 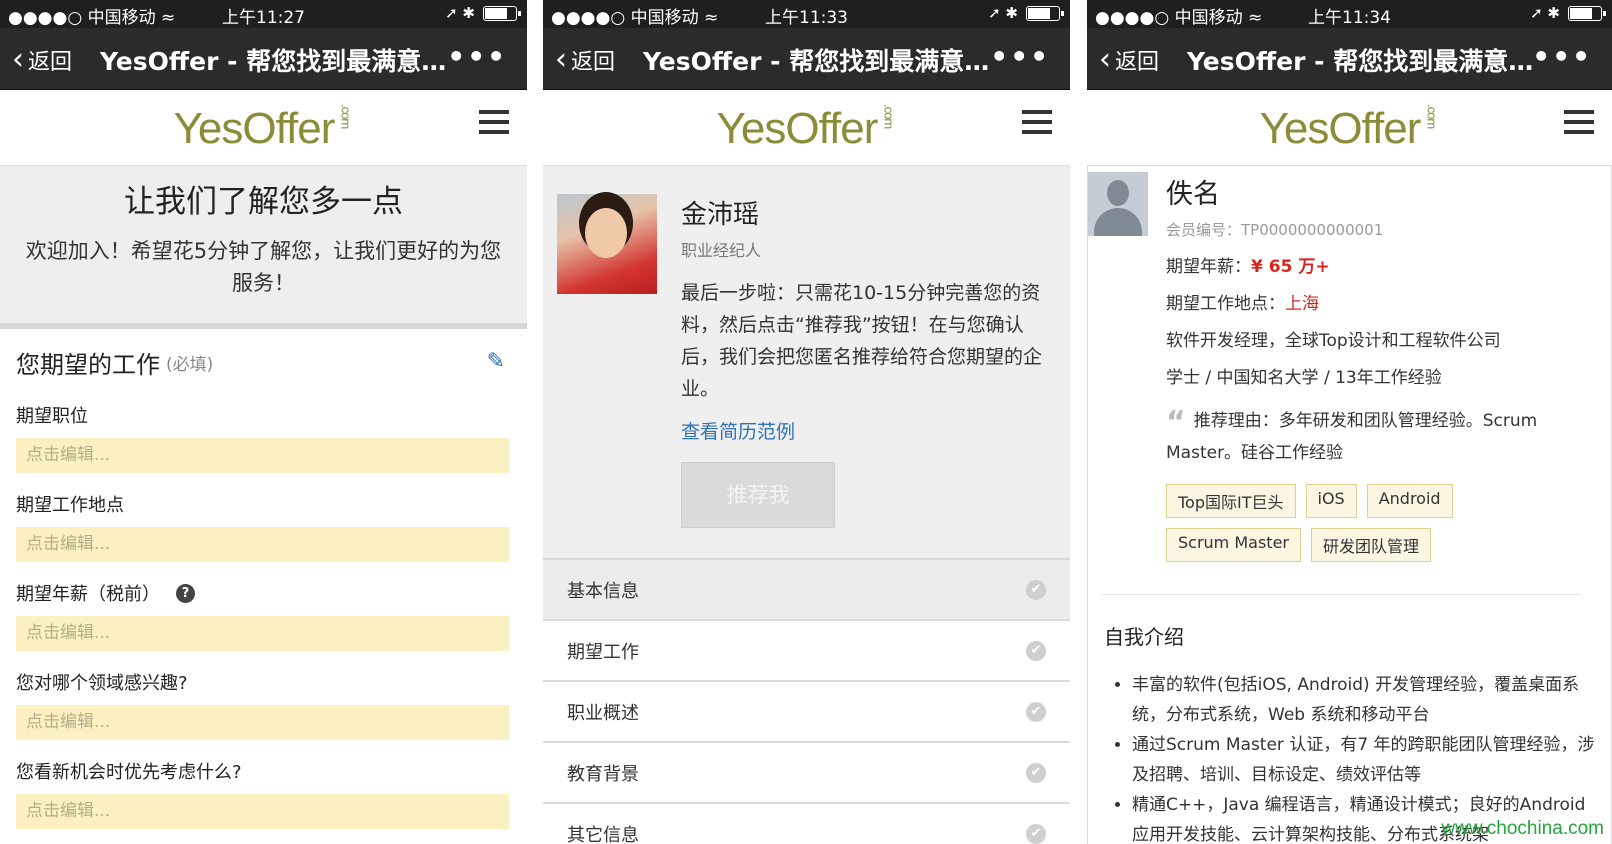 What do you see at coordinates (1349, 14) in the screenshot?
I see `status-bar: ●●●●○ 中国移动 ≈ 上午11:34 ➚ ✱` at bounding box center [1349, 14].